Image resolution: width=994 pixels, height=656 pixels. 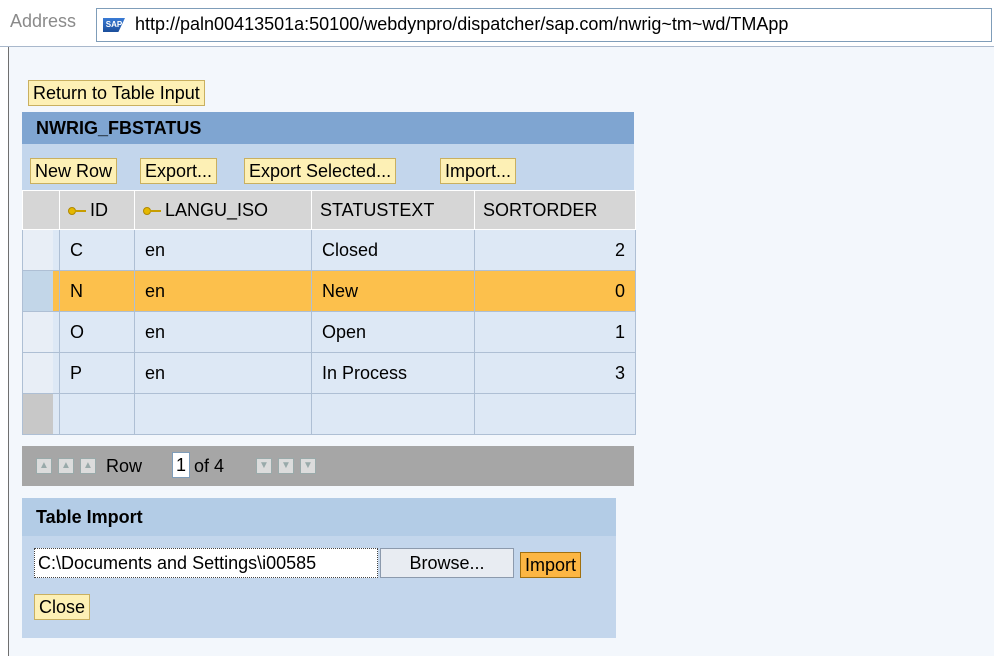 I want to click on column-header-id: ID, so click(x=97, y=210).